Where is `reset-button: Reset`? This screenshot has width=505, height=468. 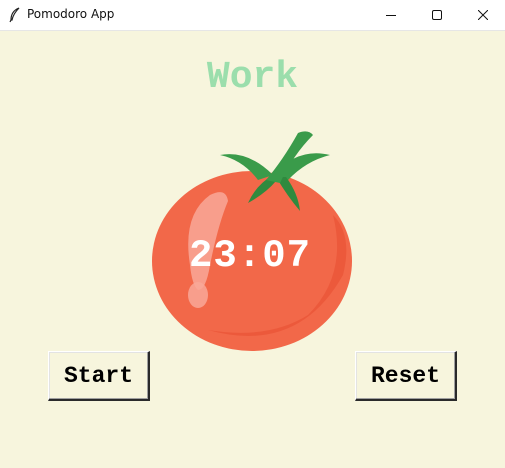
reset-button: Reset is located at coordinates (406, 376).